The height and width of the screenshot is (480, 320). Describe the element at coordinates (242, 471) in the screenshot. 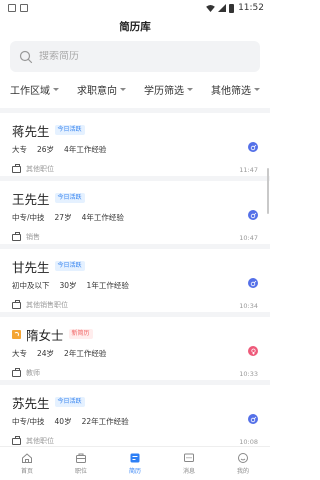

I see `tab-label: 我的` at that location.